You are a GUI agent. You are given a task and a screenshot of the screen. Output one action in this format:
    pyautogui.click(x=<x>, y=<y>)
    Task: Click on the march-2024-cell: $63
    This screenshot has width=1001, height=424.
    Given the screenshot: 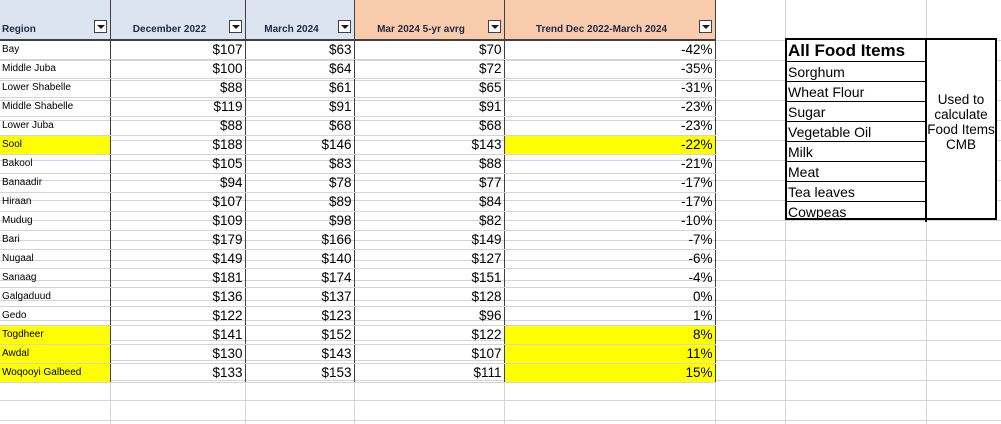 What is the action you would take?
    pyautogui.click(x=300, y=50)
    